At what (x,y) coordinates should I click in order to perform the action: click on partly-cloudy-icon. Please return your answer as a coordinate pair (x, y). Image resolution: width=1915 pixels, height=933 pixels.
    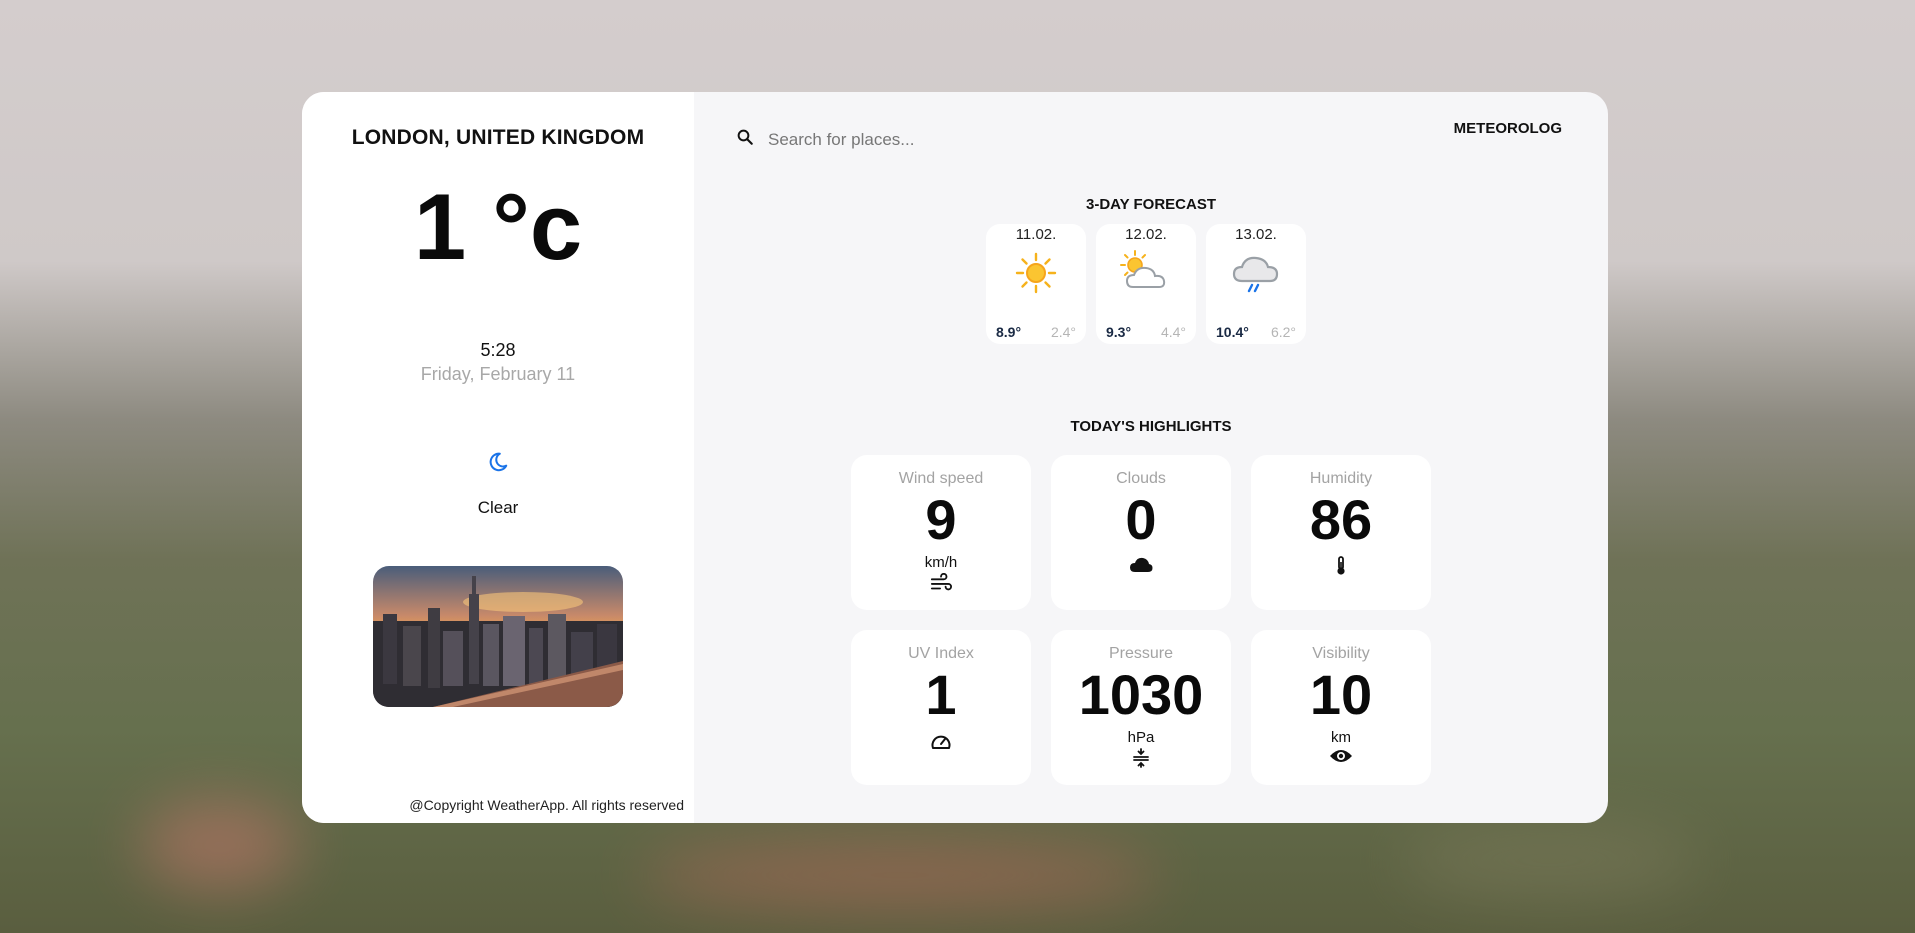
    Looking at the image, I should click on (1146, 273).